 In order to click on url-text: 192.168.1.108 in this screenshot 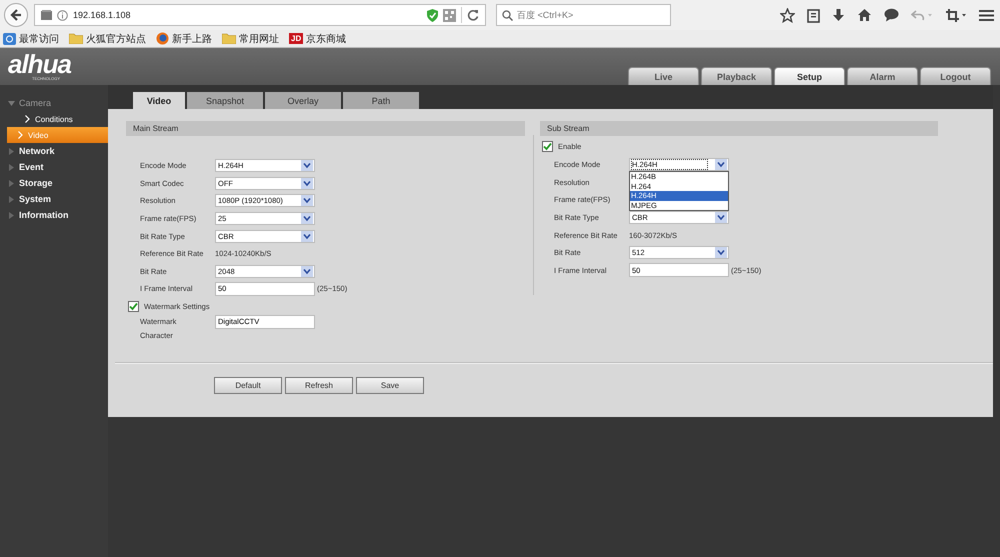, I will do `click(102, 15)`.